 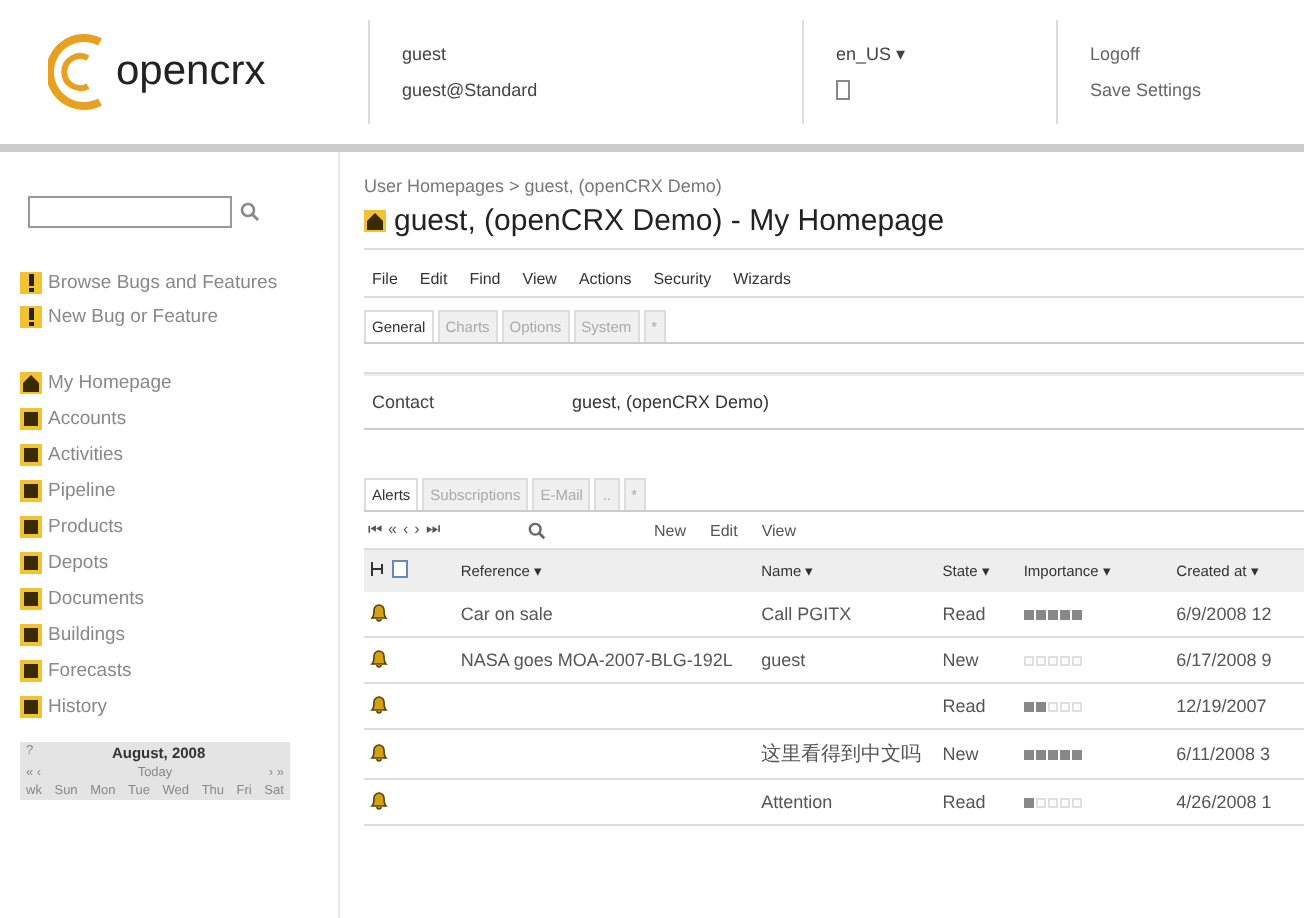 I want to click on menu-item: View, so click(x=539, y=279).